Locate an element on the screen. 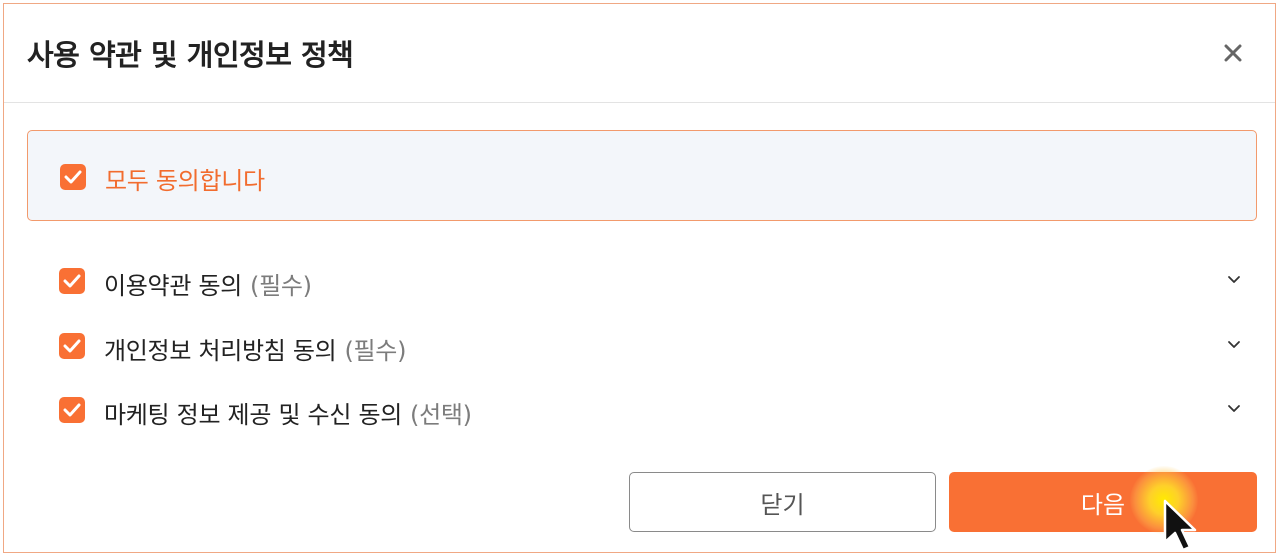 This screenshot has height=558, width=1281. optional-tag: (선택) is located at coordinates (441, 415).